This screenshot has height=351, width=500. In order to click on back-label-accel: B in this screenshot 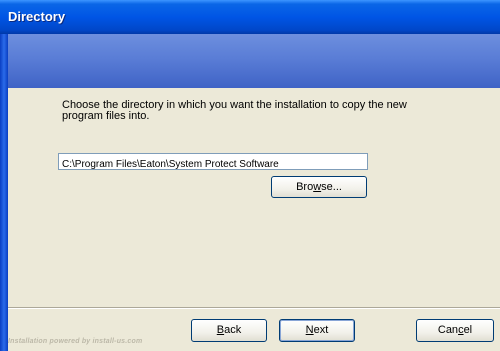, I will do `click(220, 330)`.